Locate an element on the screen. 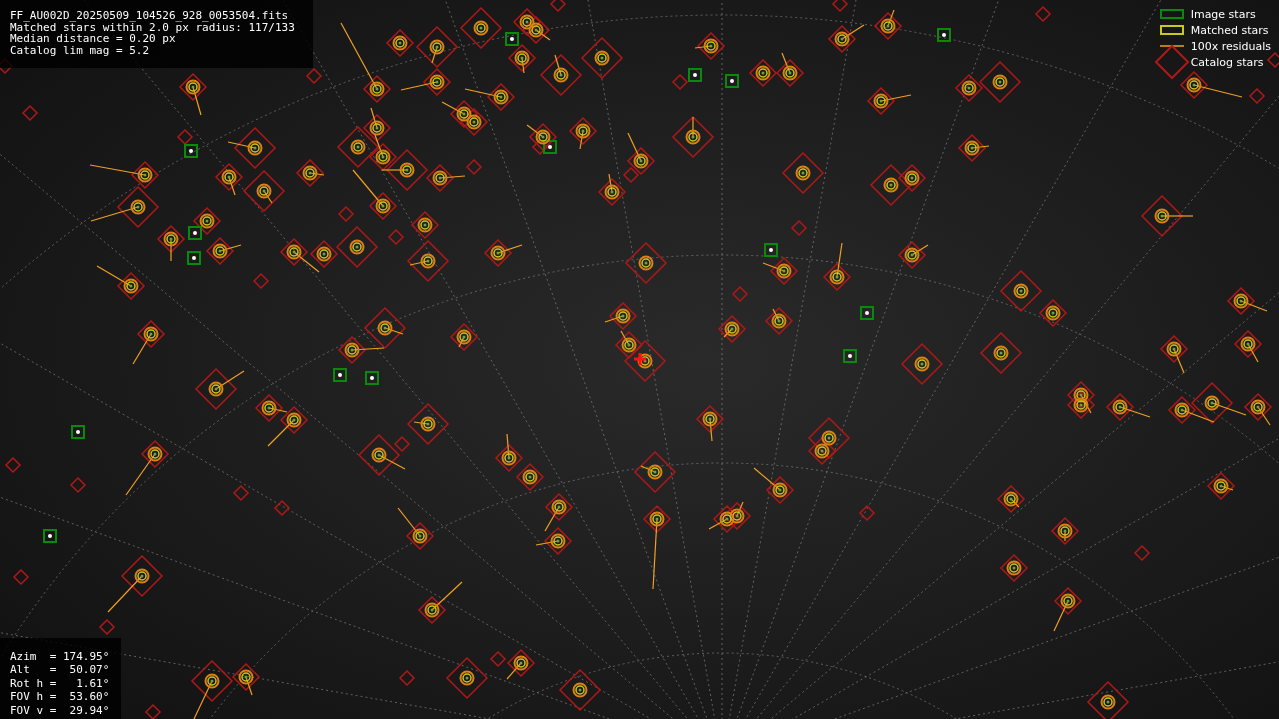 Image resolution: width=1279 pixels, height=719 pixels. info-text: Catalog lim mag = 5.2 is located at coordinates (80, 50).